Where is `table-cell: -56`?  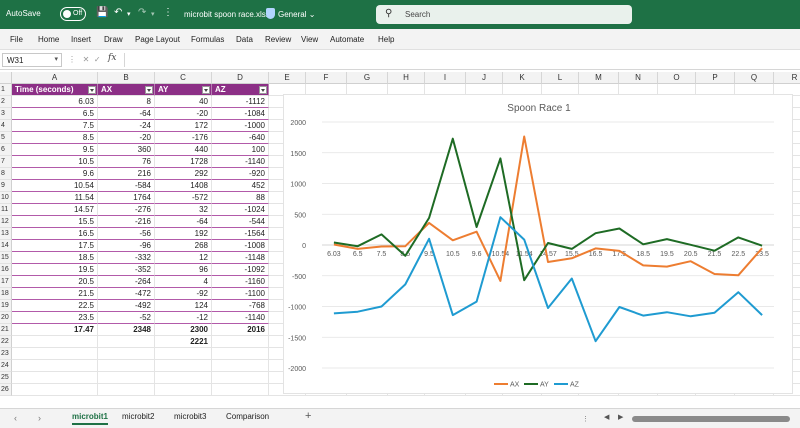
table-cell: -56 is located at coordinates (126, 234).